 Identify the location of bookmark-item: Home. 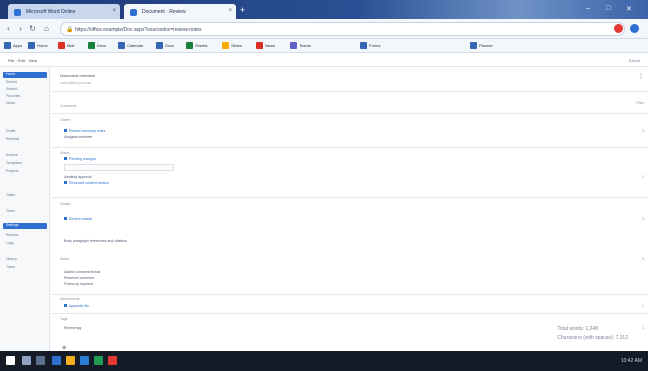
(38, 46).